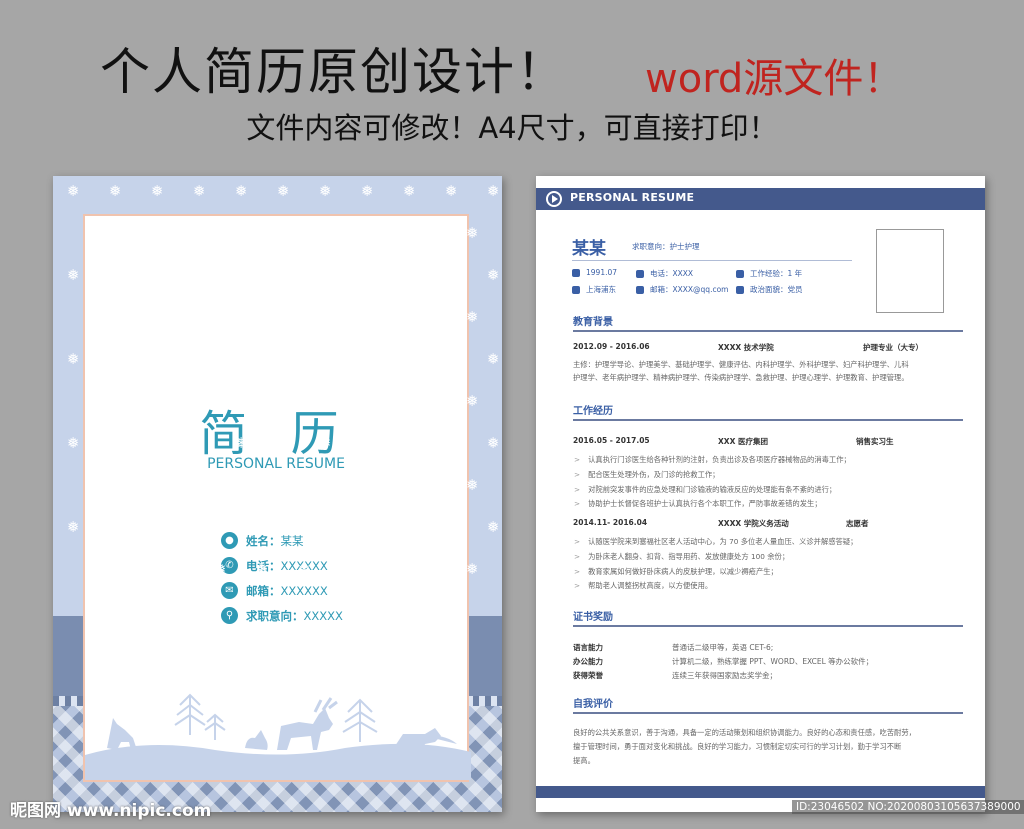  Describe the element at coordinates (304, 590) in the screenshot. I see `field-value: XXXXXX` at that location.